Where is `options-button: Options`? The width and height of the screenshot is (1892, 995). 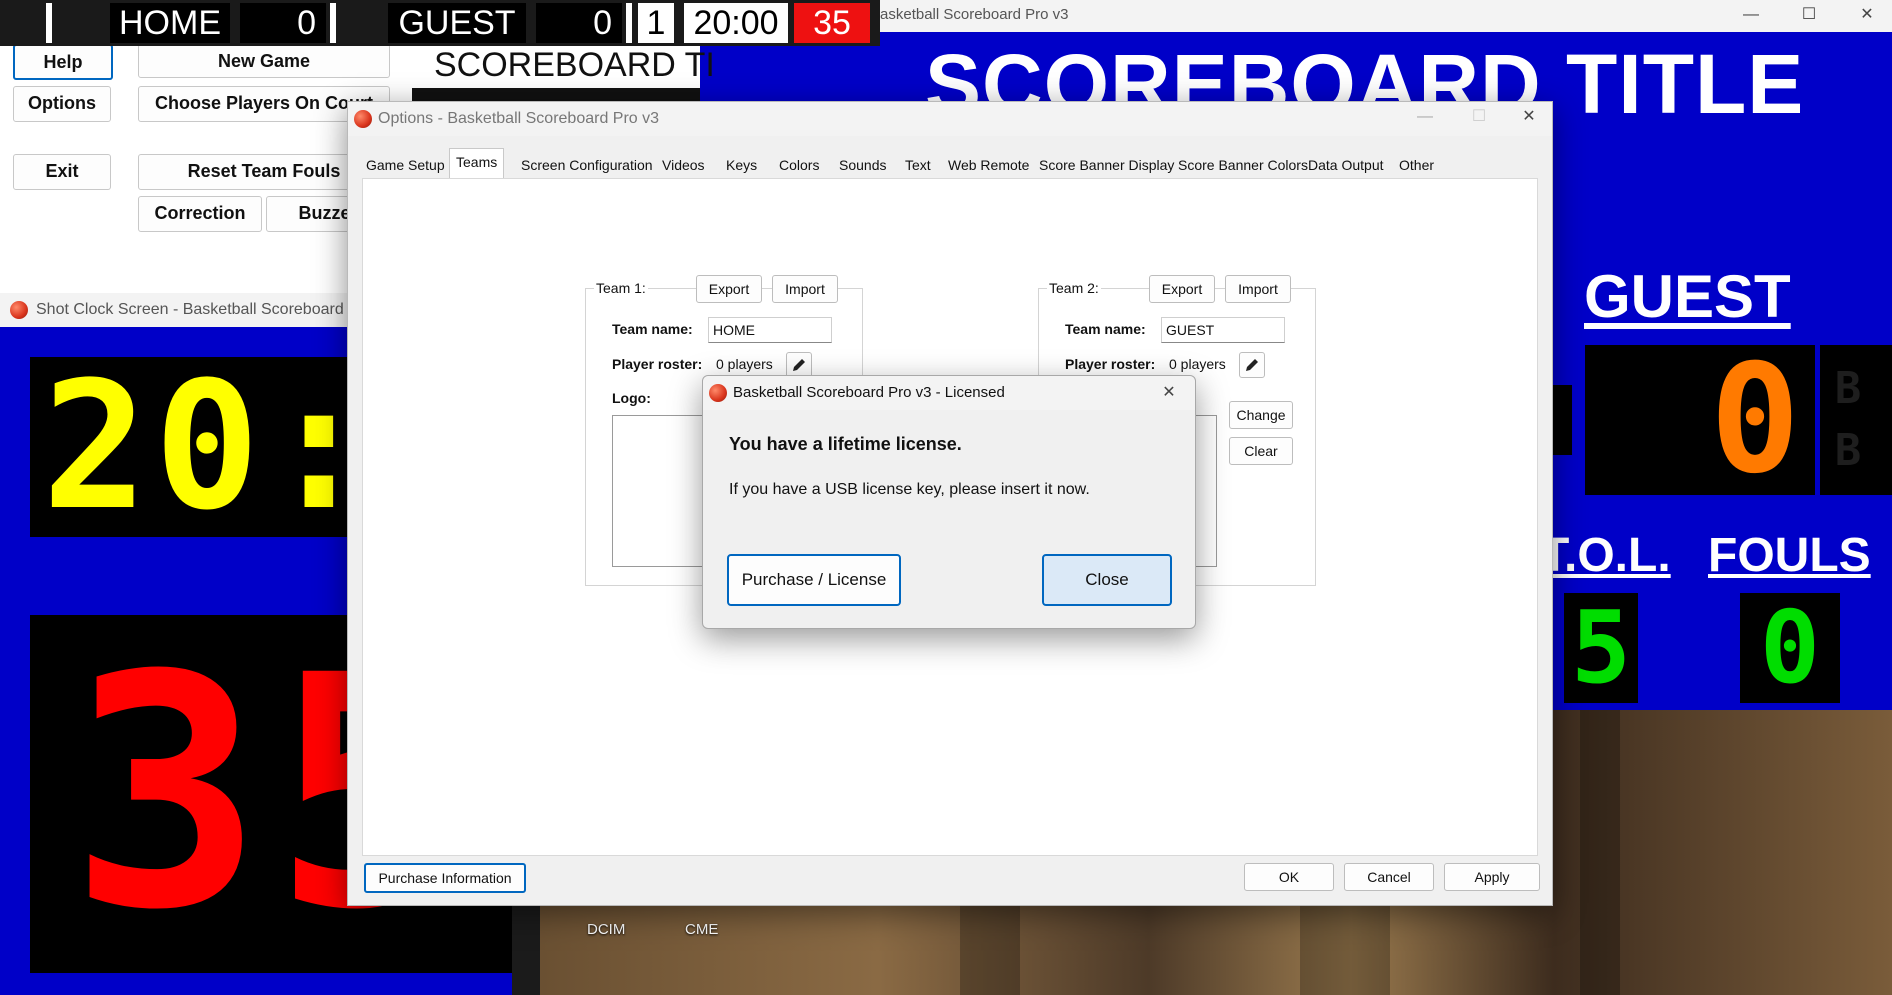
options-button: Options is located at coordinates (62, 104).